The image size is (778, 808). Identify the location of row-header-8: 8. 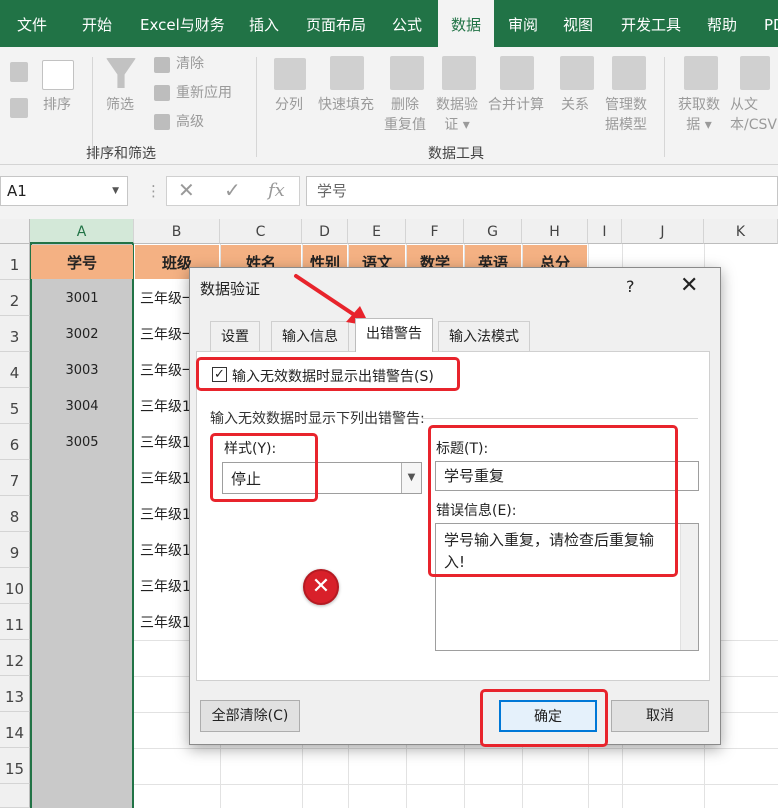
(15, 514).